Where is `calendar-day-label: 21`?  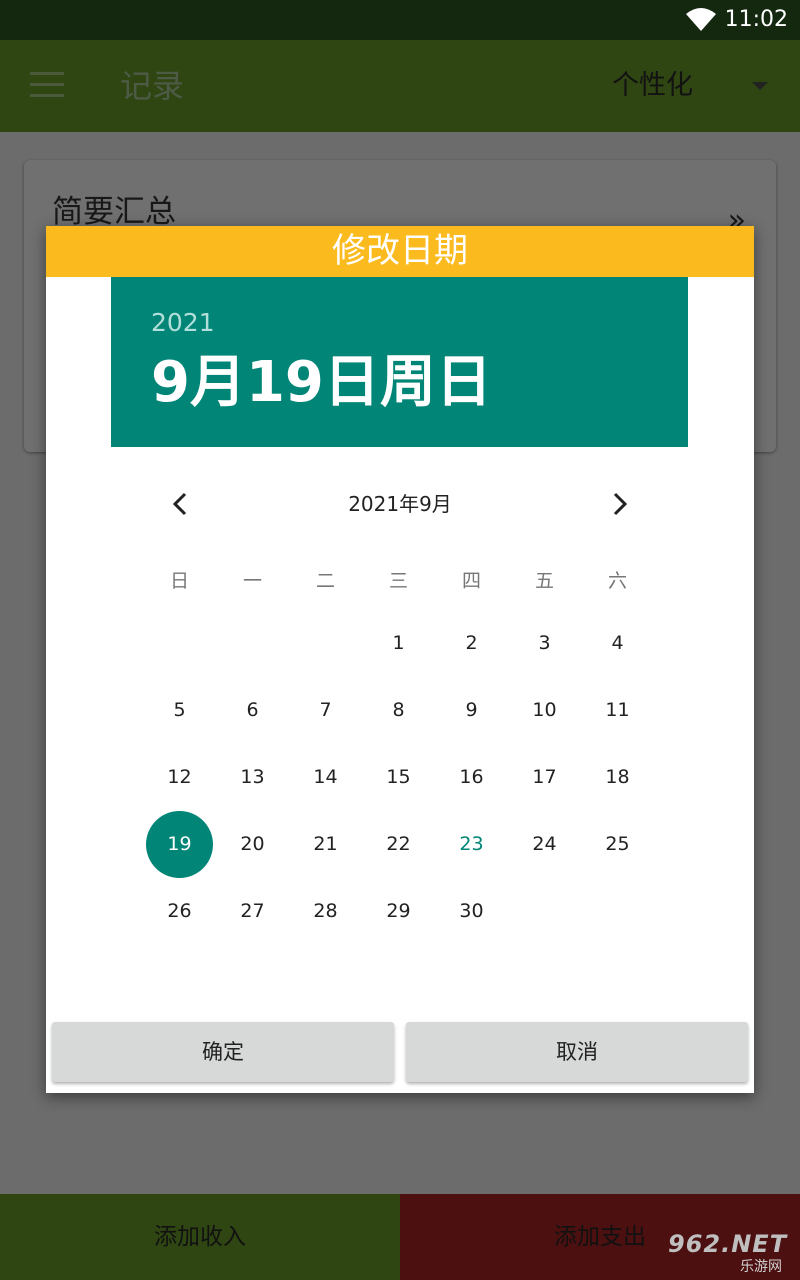 calendar-day-label: 21 is located at coordinates (325, 844).